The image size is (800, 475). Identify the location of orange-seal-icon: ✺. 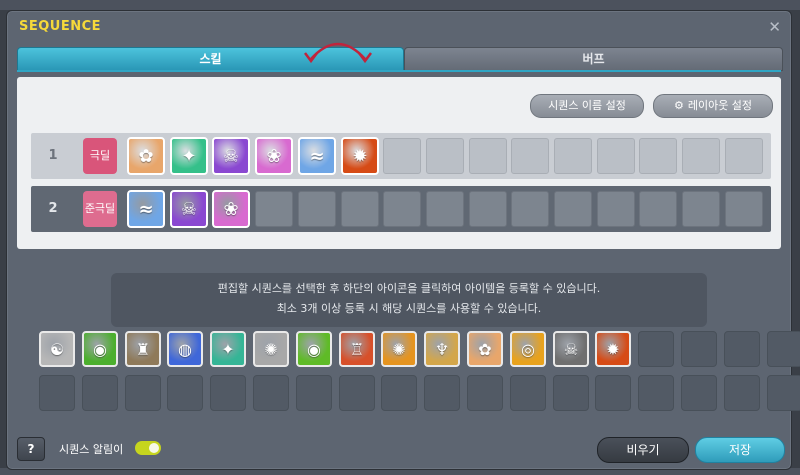
(399, 349).